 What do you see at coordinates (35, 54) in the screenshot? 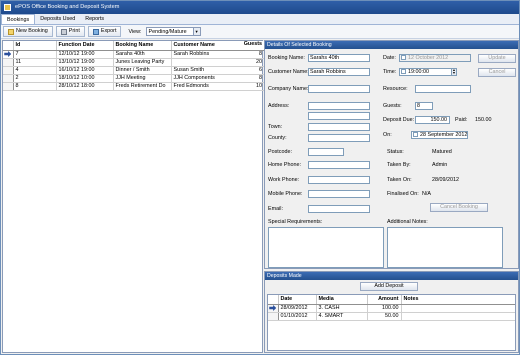
I see `cell-id: 7` at bounding box center [35, 54].